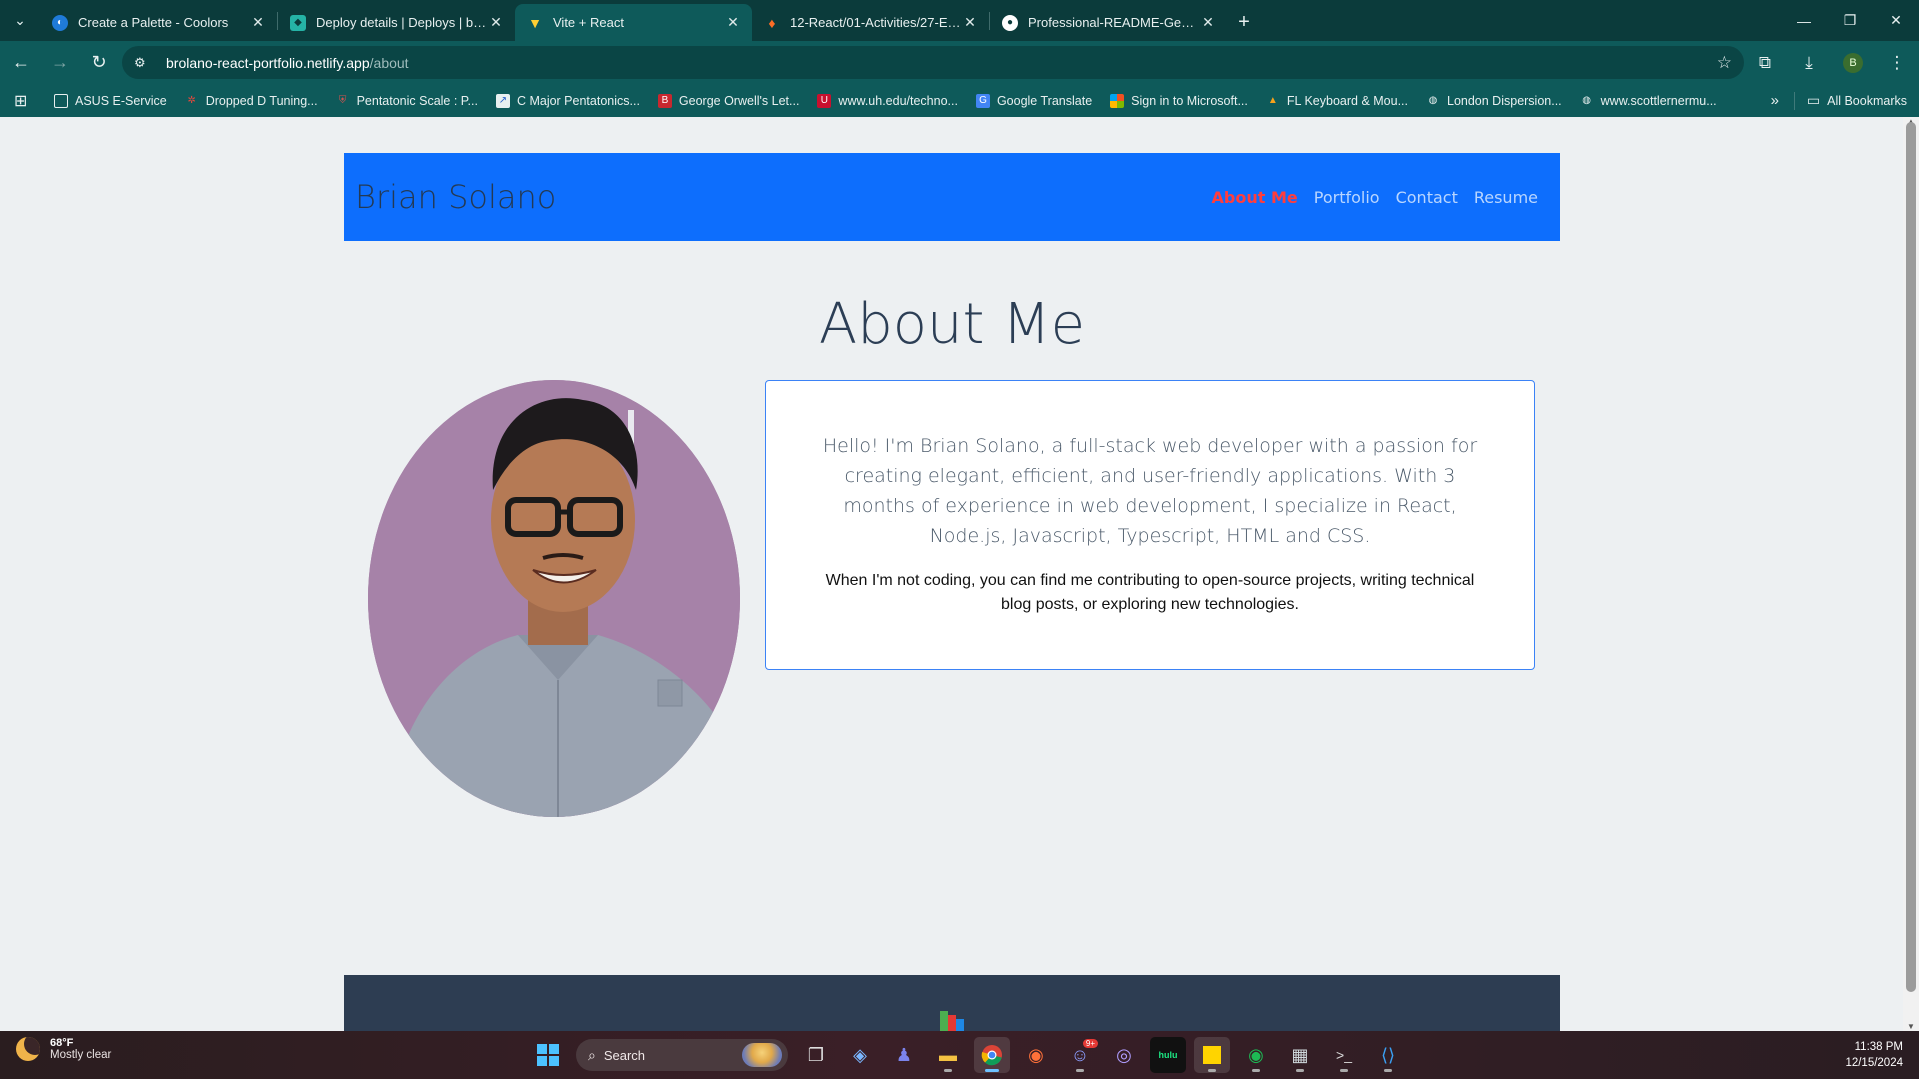 This screenshot has height=1079, width=1919. I want to click on tab-title: Professional-README-Generator, so click(1113, 22).